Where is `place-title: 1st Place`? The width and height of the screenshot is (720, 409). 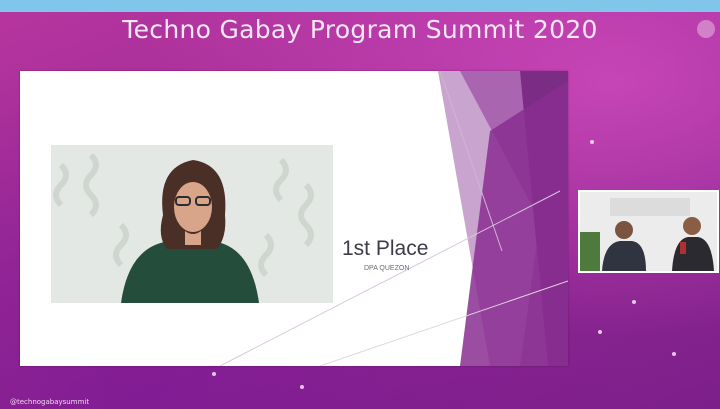 place-title: 1st Place is located at coordinates (385, 248).